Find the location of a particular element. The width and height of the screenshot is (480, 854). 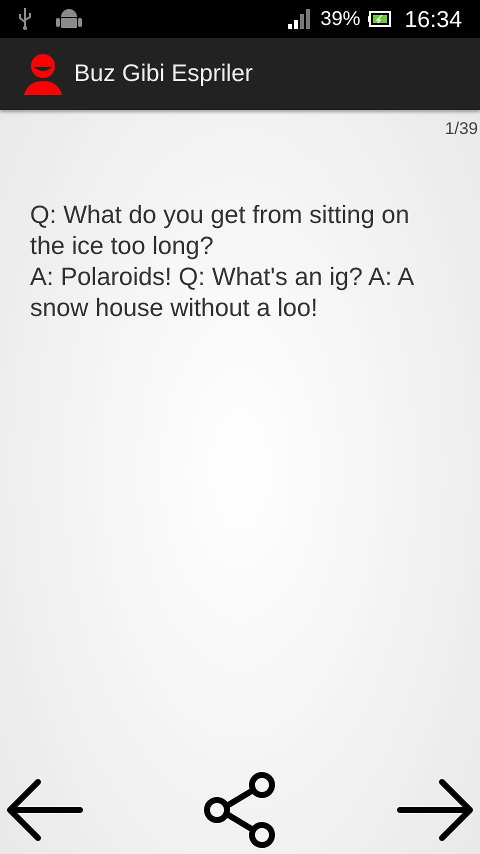

next-button is located at coordinates (435, 810).